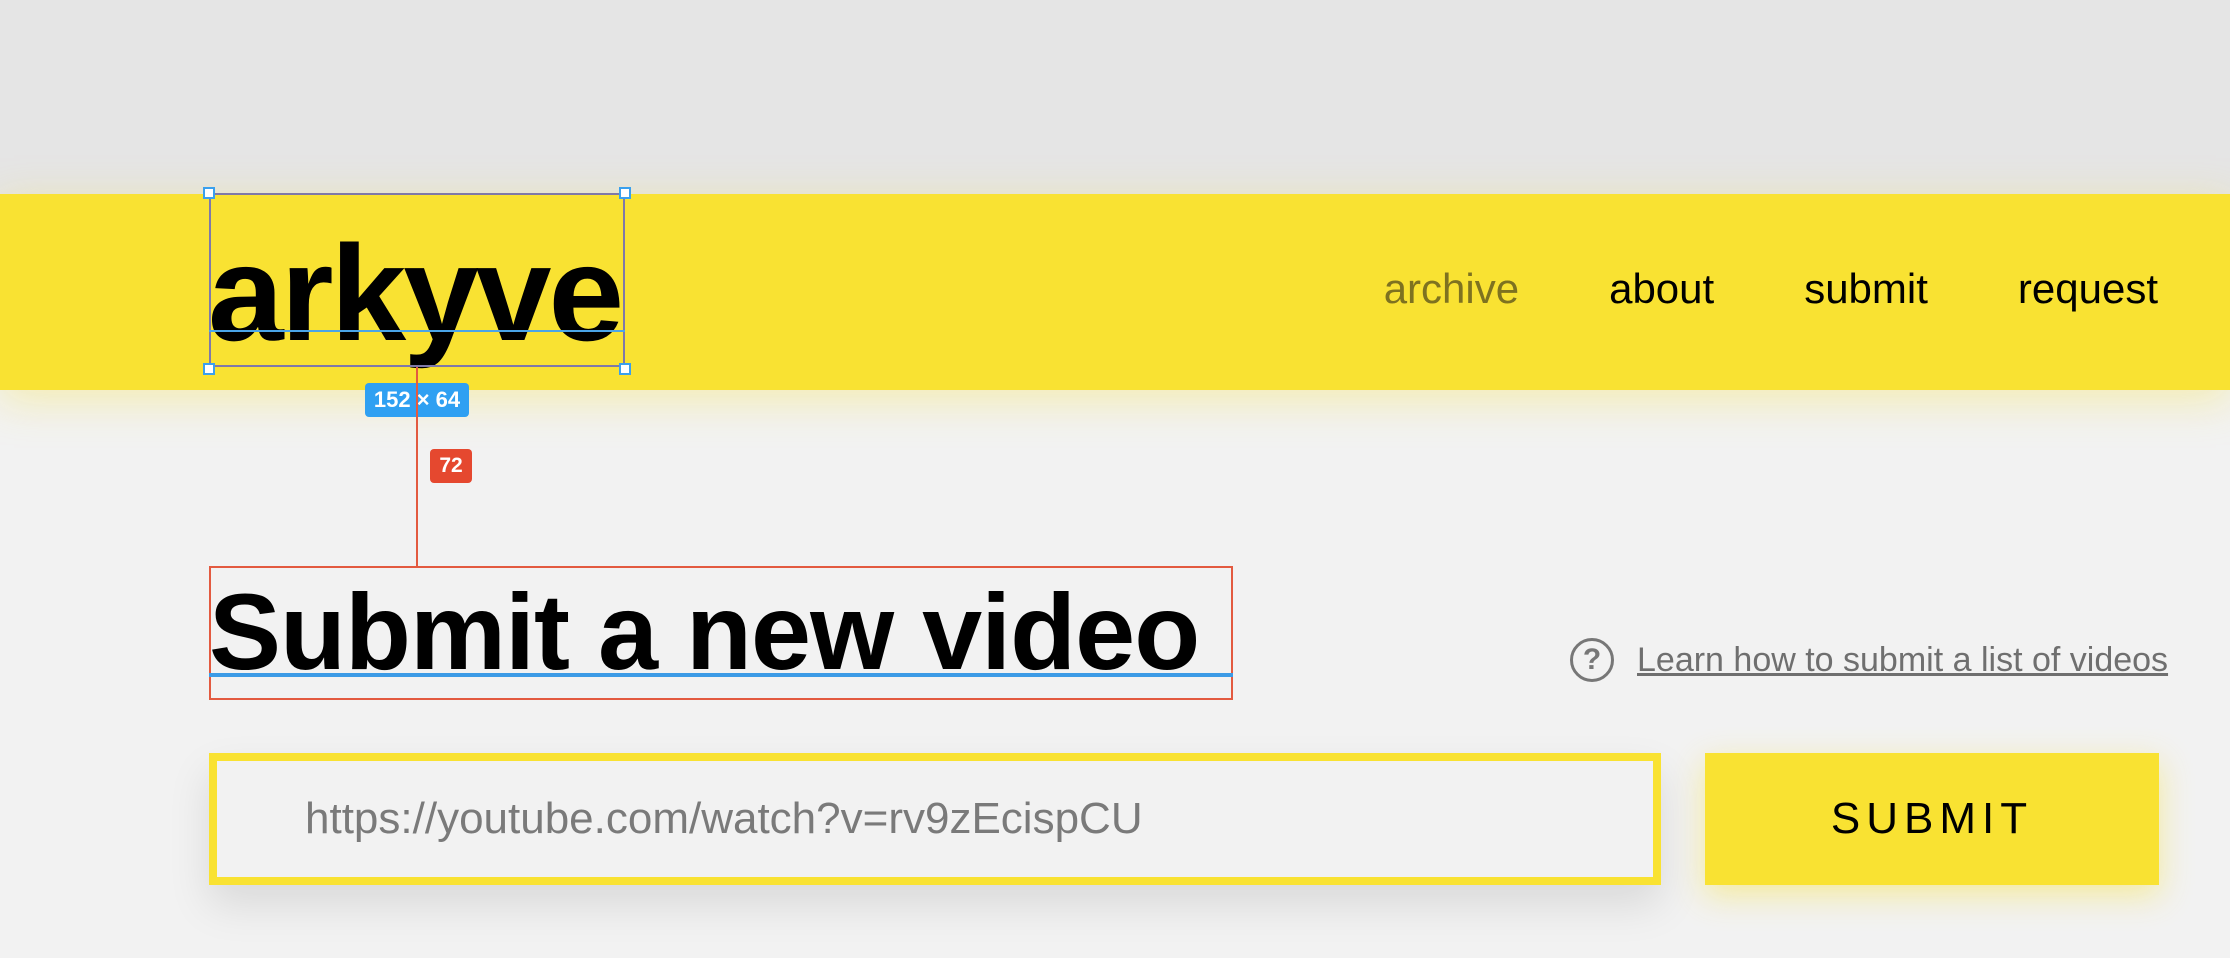 The image size is (2230, 958). I want to click on video-url-input, so click(935, 819).